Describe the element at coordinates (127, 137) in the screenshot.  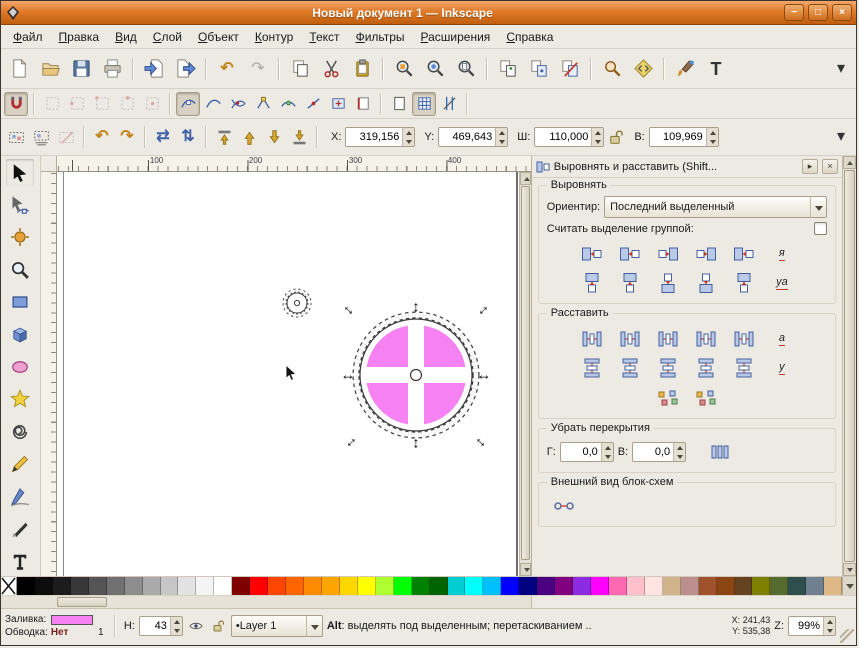
I see `rotate-cw-button: ↷` at that location.